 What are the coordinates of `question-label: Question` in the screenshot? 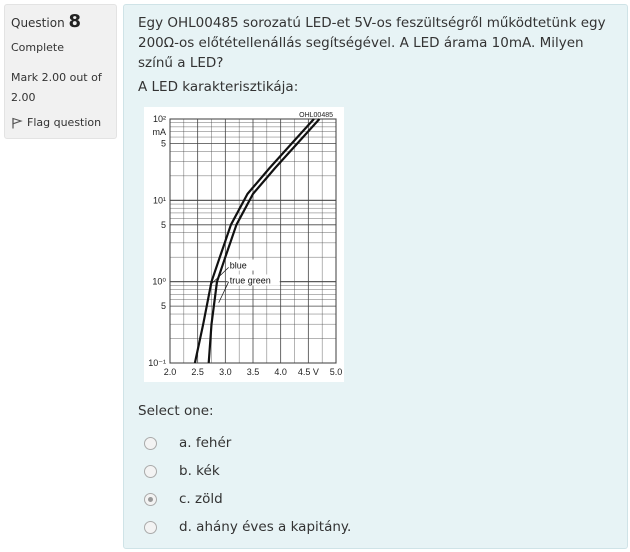 It's located at (38, 23).